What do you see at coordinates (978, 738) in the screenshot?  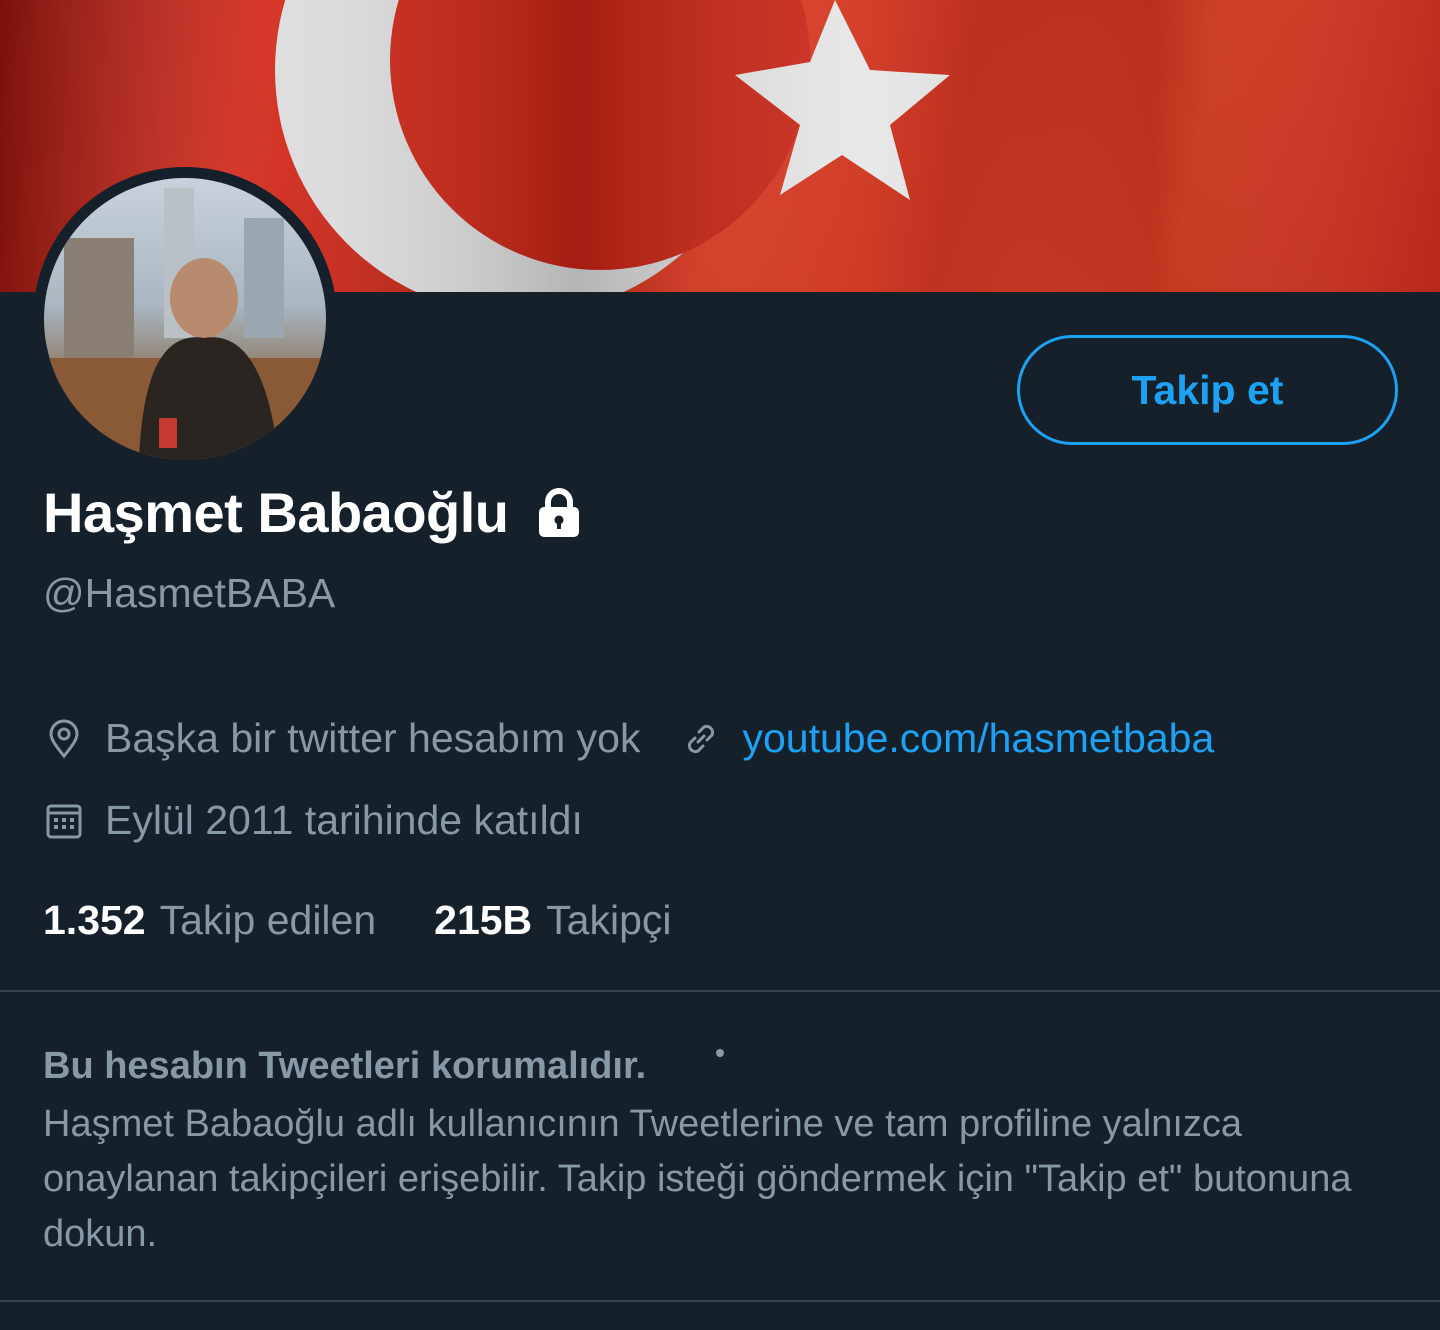 I see `profile-website-link: youtube.com/hasmetbaba` at bounding box center [978, 738].